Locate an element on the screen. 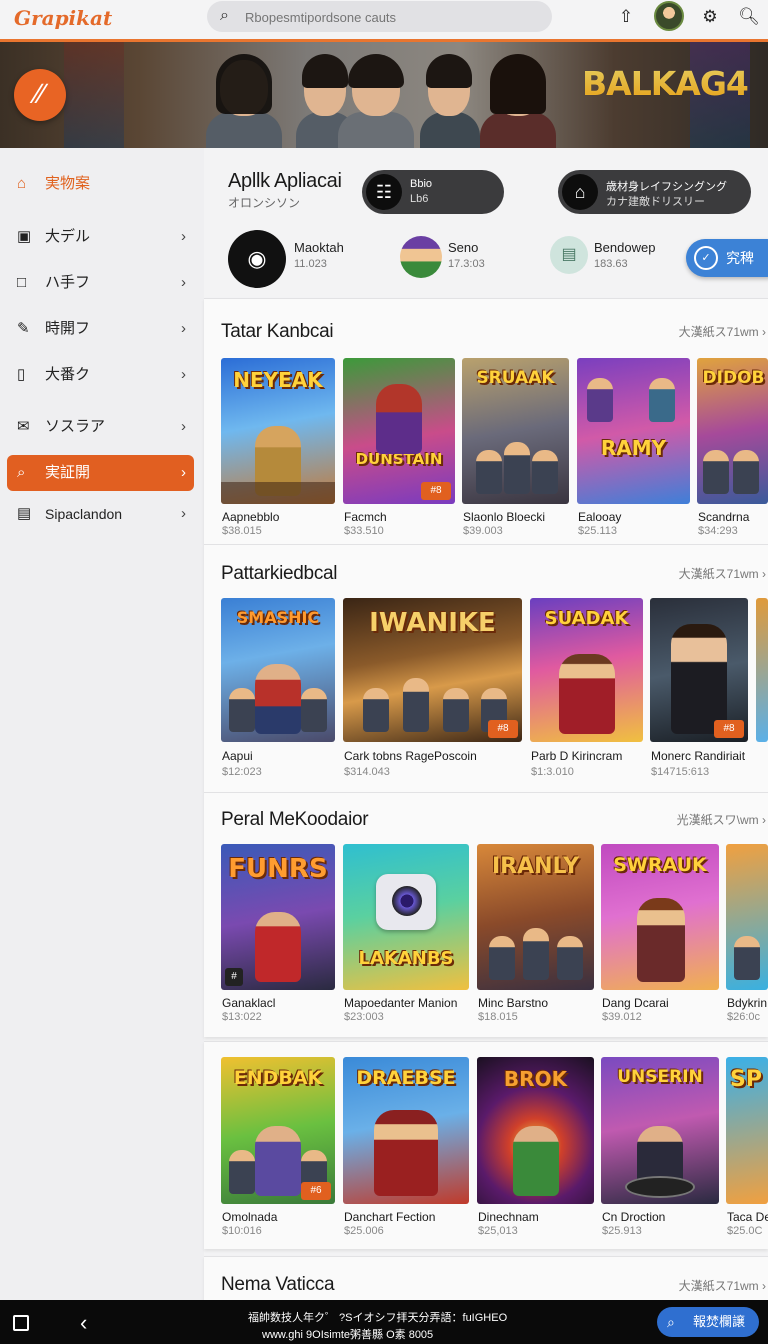 Image resolution: width=768 pixels, height=1344 pixels. gear-icon: ⚙ is located at coordinates (710, 17).